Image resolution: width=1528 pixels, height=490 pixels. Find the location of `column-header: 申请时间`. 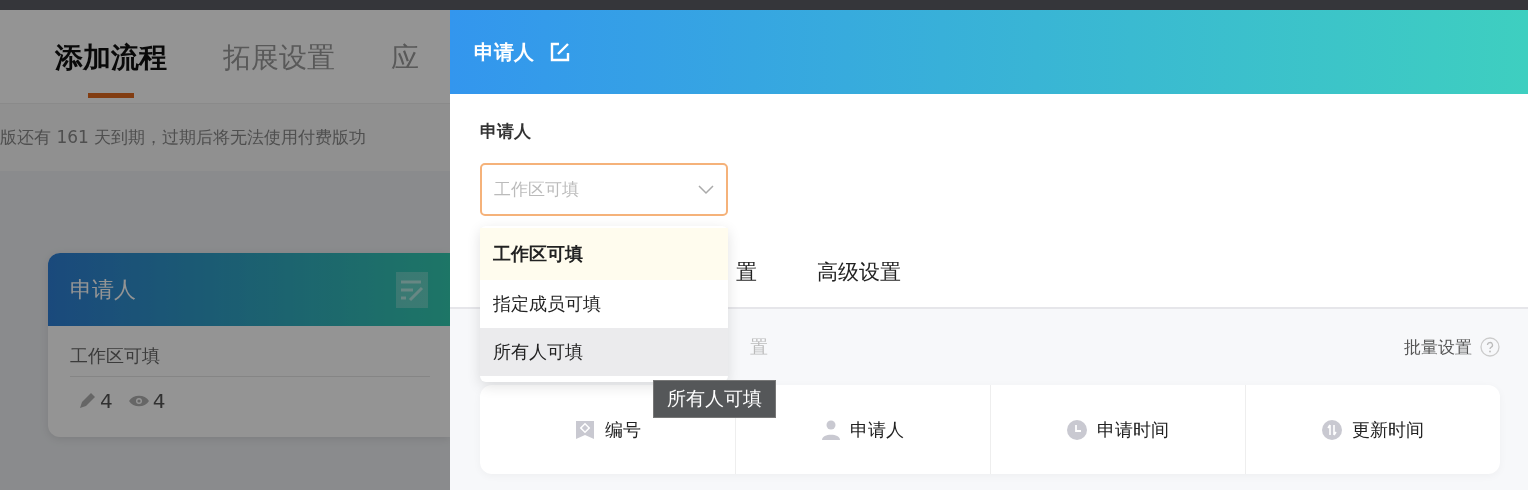

column-header: 申请时间 is located at coordinates (1133, 429).